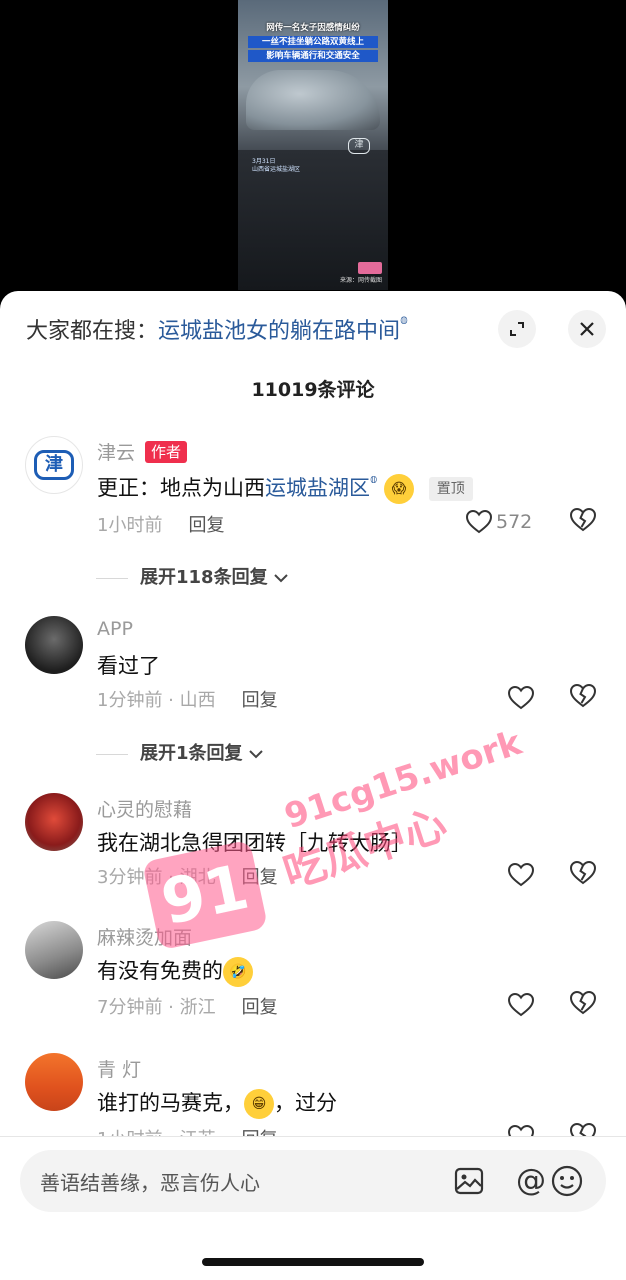 This screenshot has height=1280, width=626. Describe the element at coordinates (175, 971) in the screenshot. I see `comment-text: 有没有免费的 🤣` at that location.